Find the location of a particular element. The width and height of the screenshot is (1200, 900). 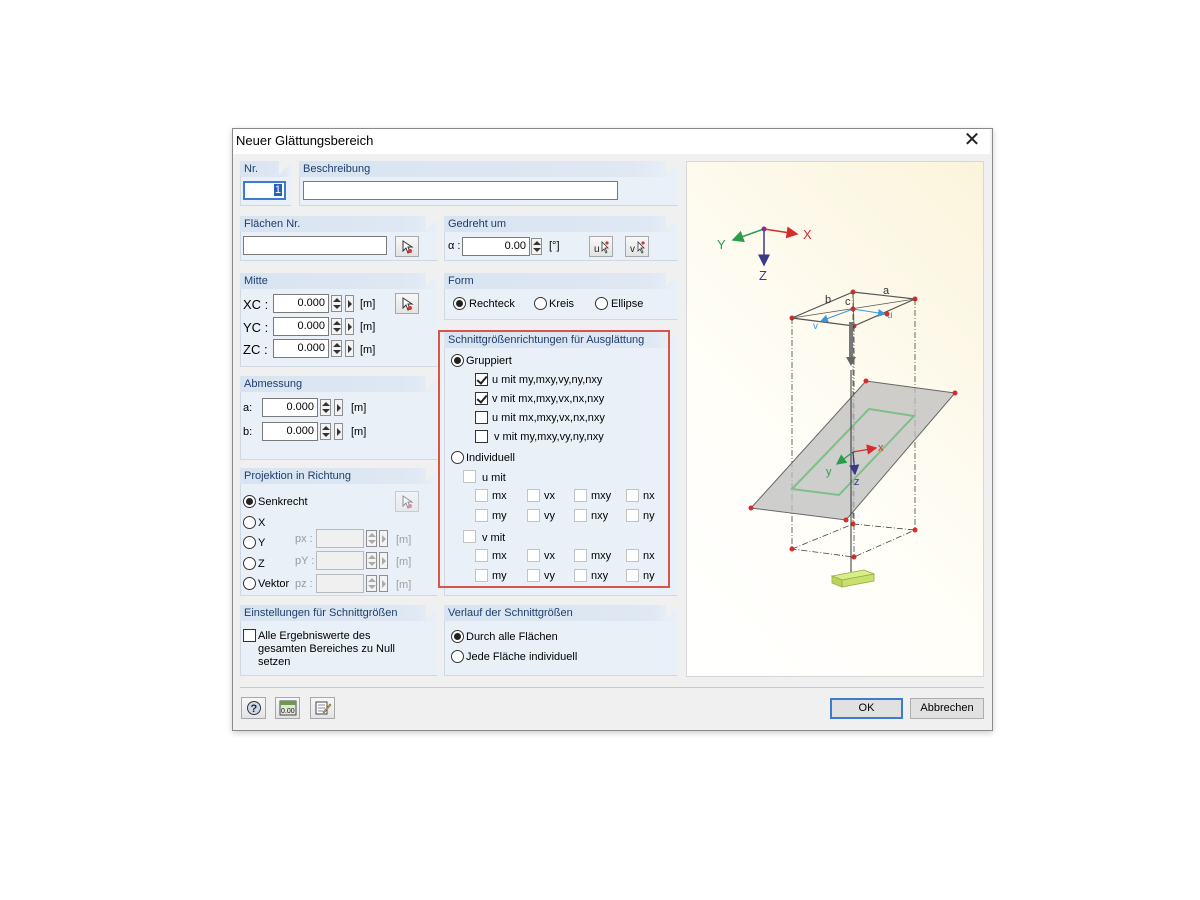

proj-vektor-radio is located at coordinates (249, 583).